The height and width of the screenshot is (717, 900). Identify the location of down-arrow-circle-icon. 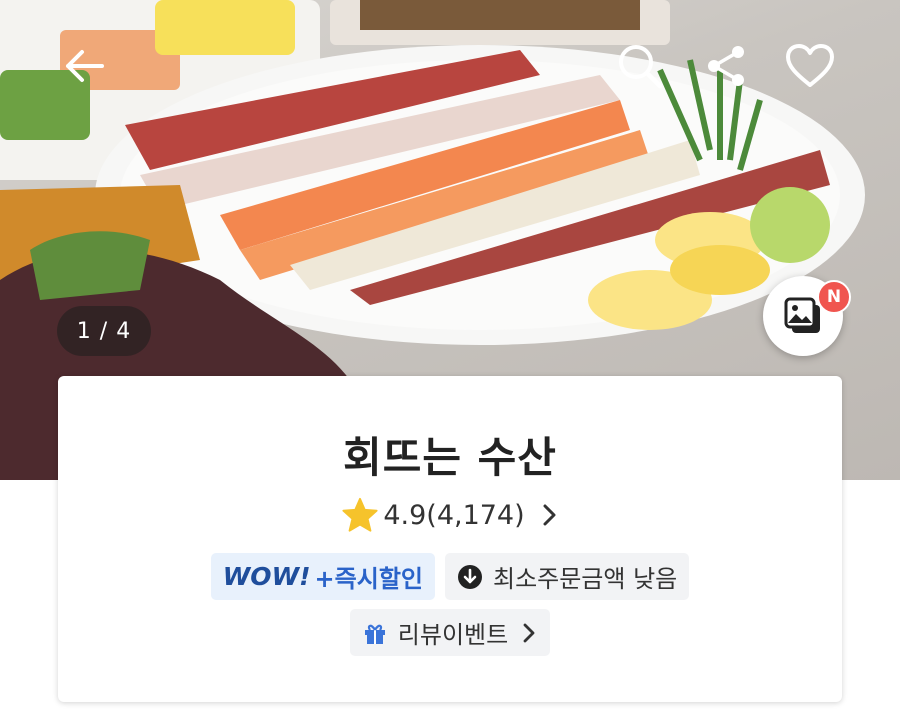
(470, 577).